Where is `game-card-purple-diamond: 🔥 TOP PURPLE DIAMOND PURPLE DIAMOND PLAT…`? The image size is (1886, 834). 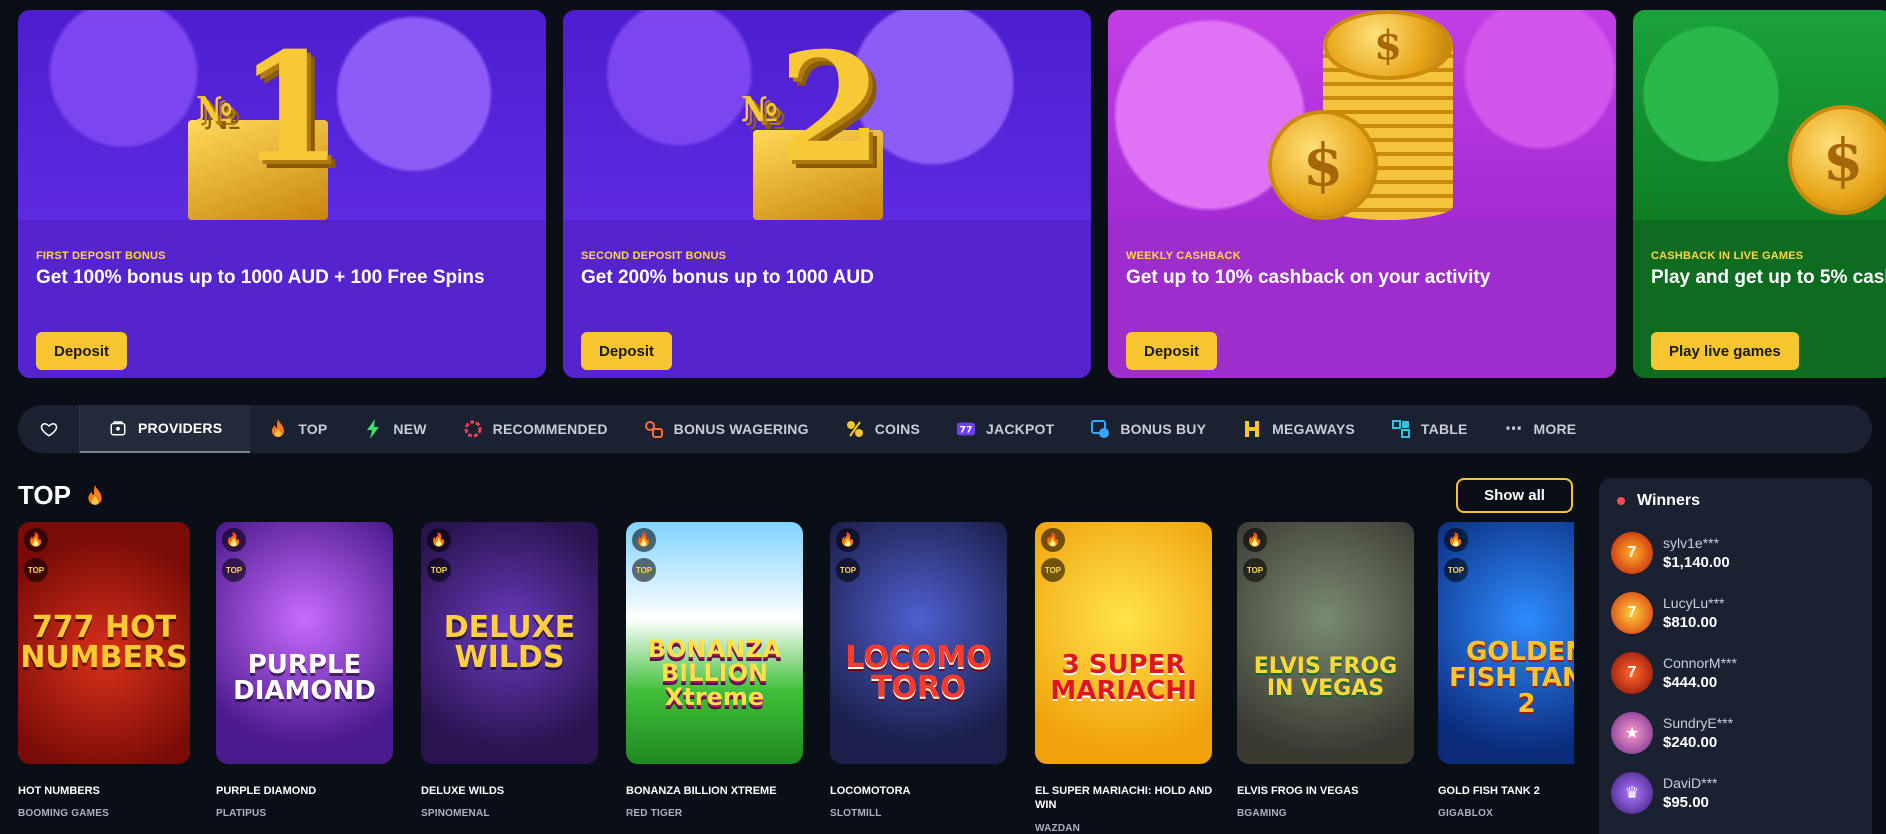 game-card-purple-diamond: 🔥 TOP PURPLE DIAMOND PURPLE DIAMOND PLAT… is located at coordinates (306, 670).